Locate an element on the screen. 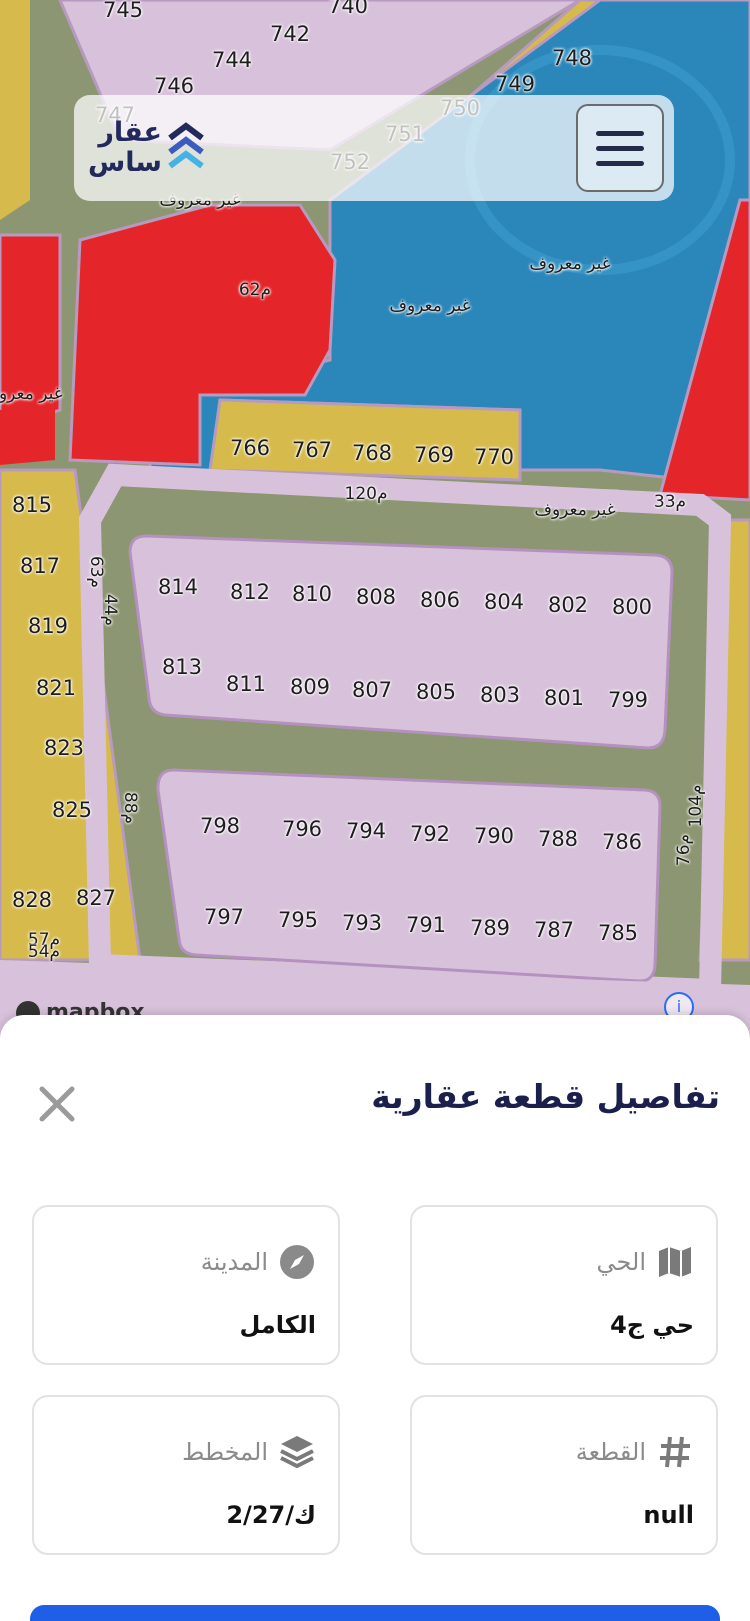  plot-label: 749 is located at coordinates (515, 84).